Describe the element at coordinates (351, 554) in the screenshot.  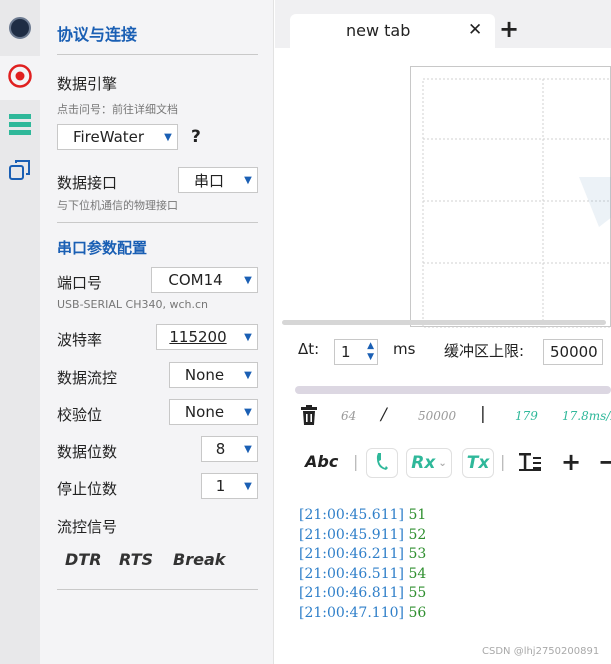
I see `log-timestamp: [21:00:46.211]` at that location.